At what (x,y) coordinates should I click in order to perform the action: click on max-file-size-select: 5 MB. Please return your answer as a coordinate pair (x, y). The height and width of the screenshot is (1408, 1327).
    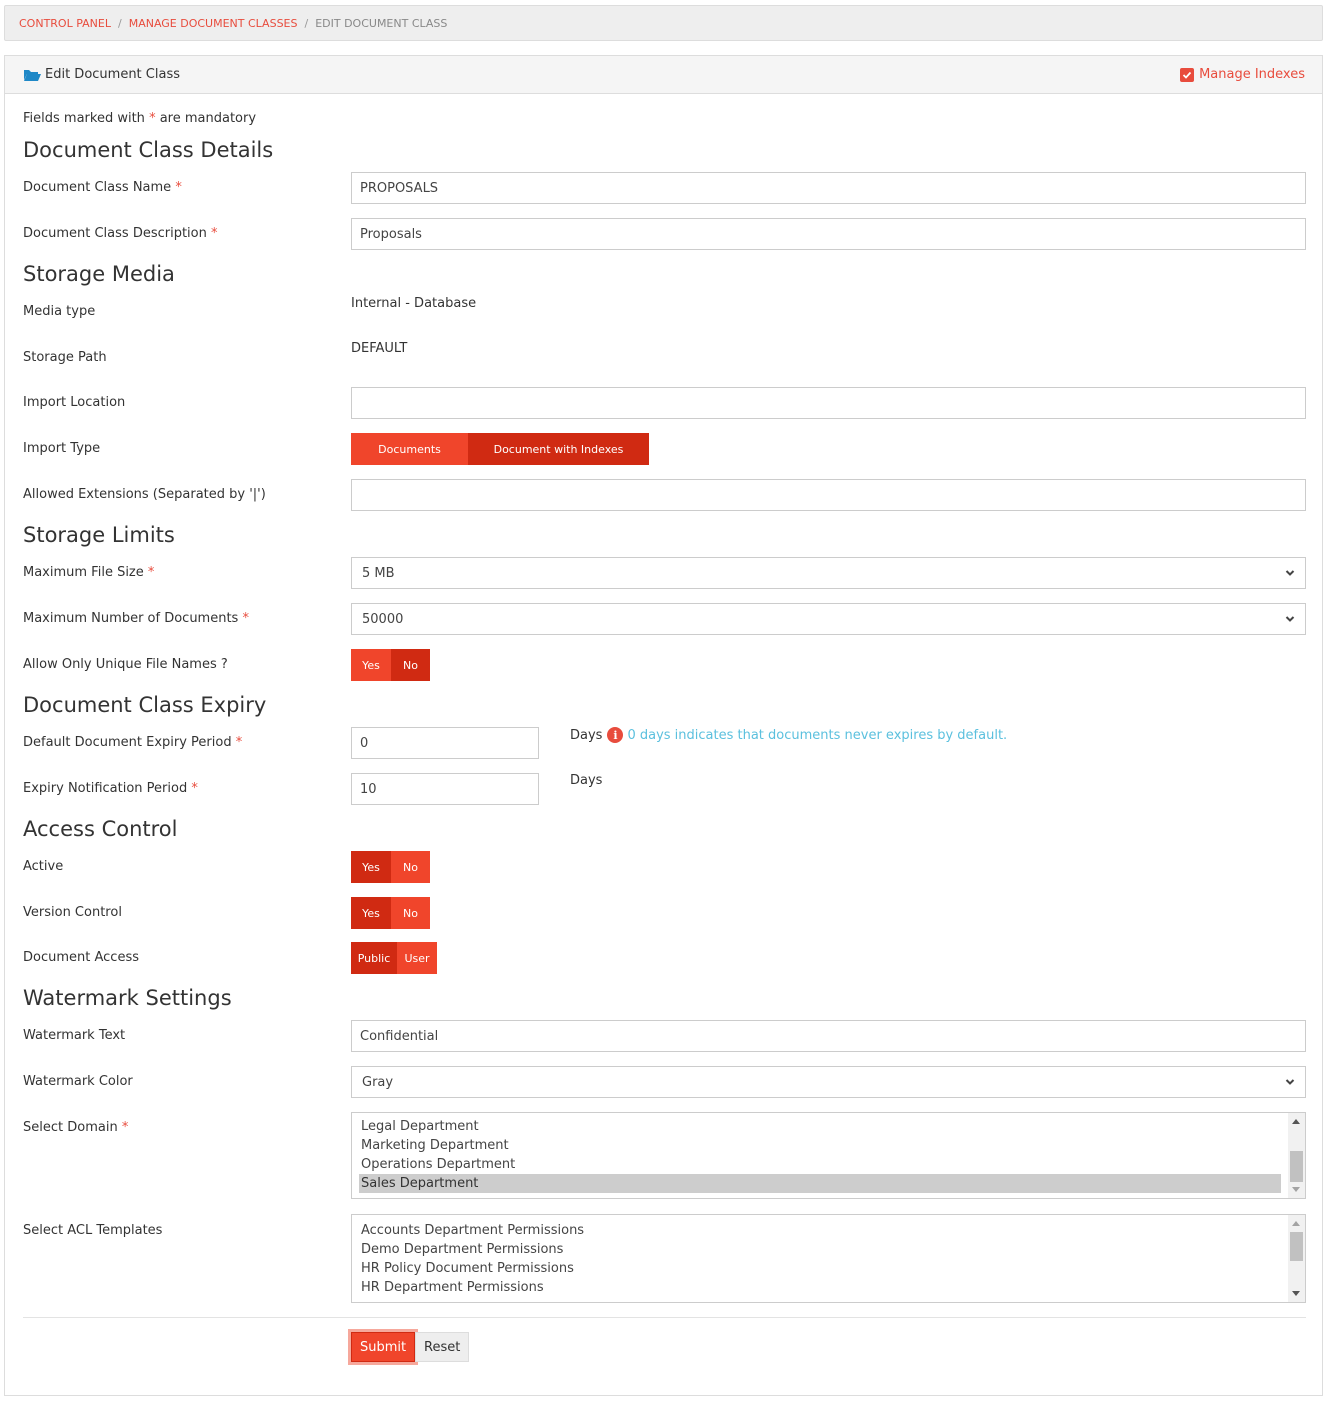
    Looking at the image, I should click on (828, 573).